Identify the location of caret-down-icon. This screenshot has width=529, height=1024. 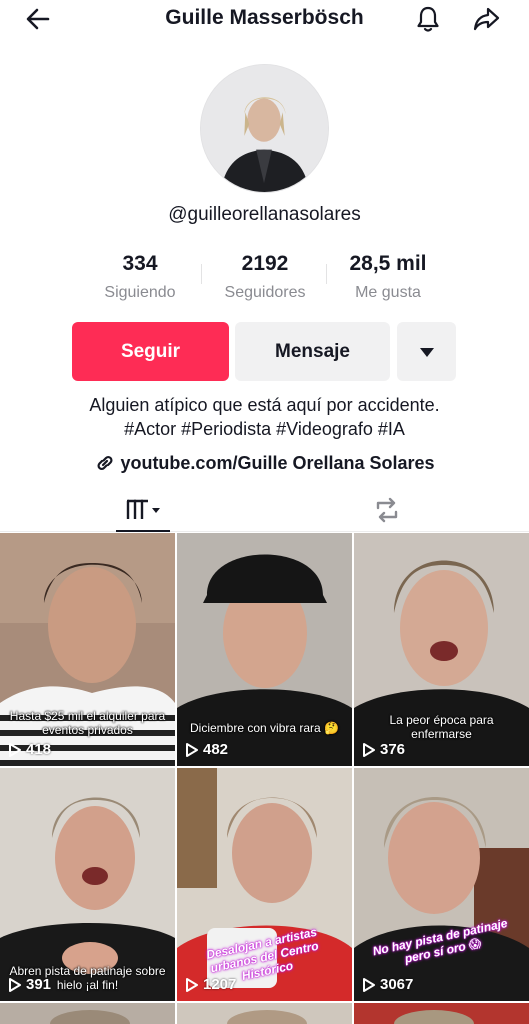
(426, 352).